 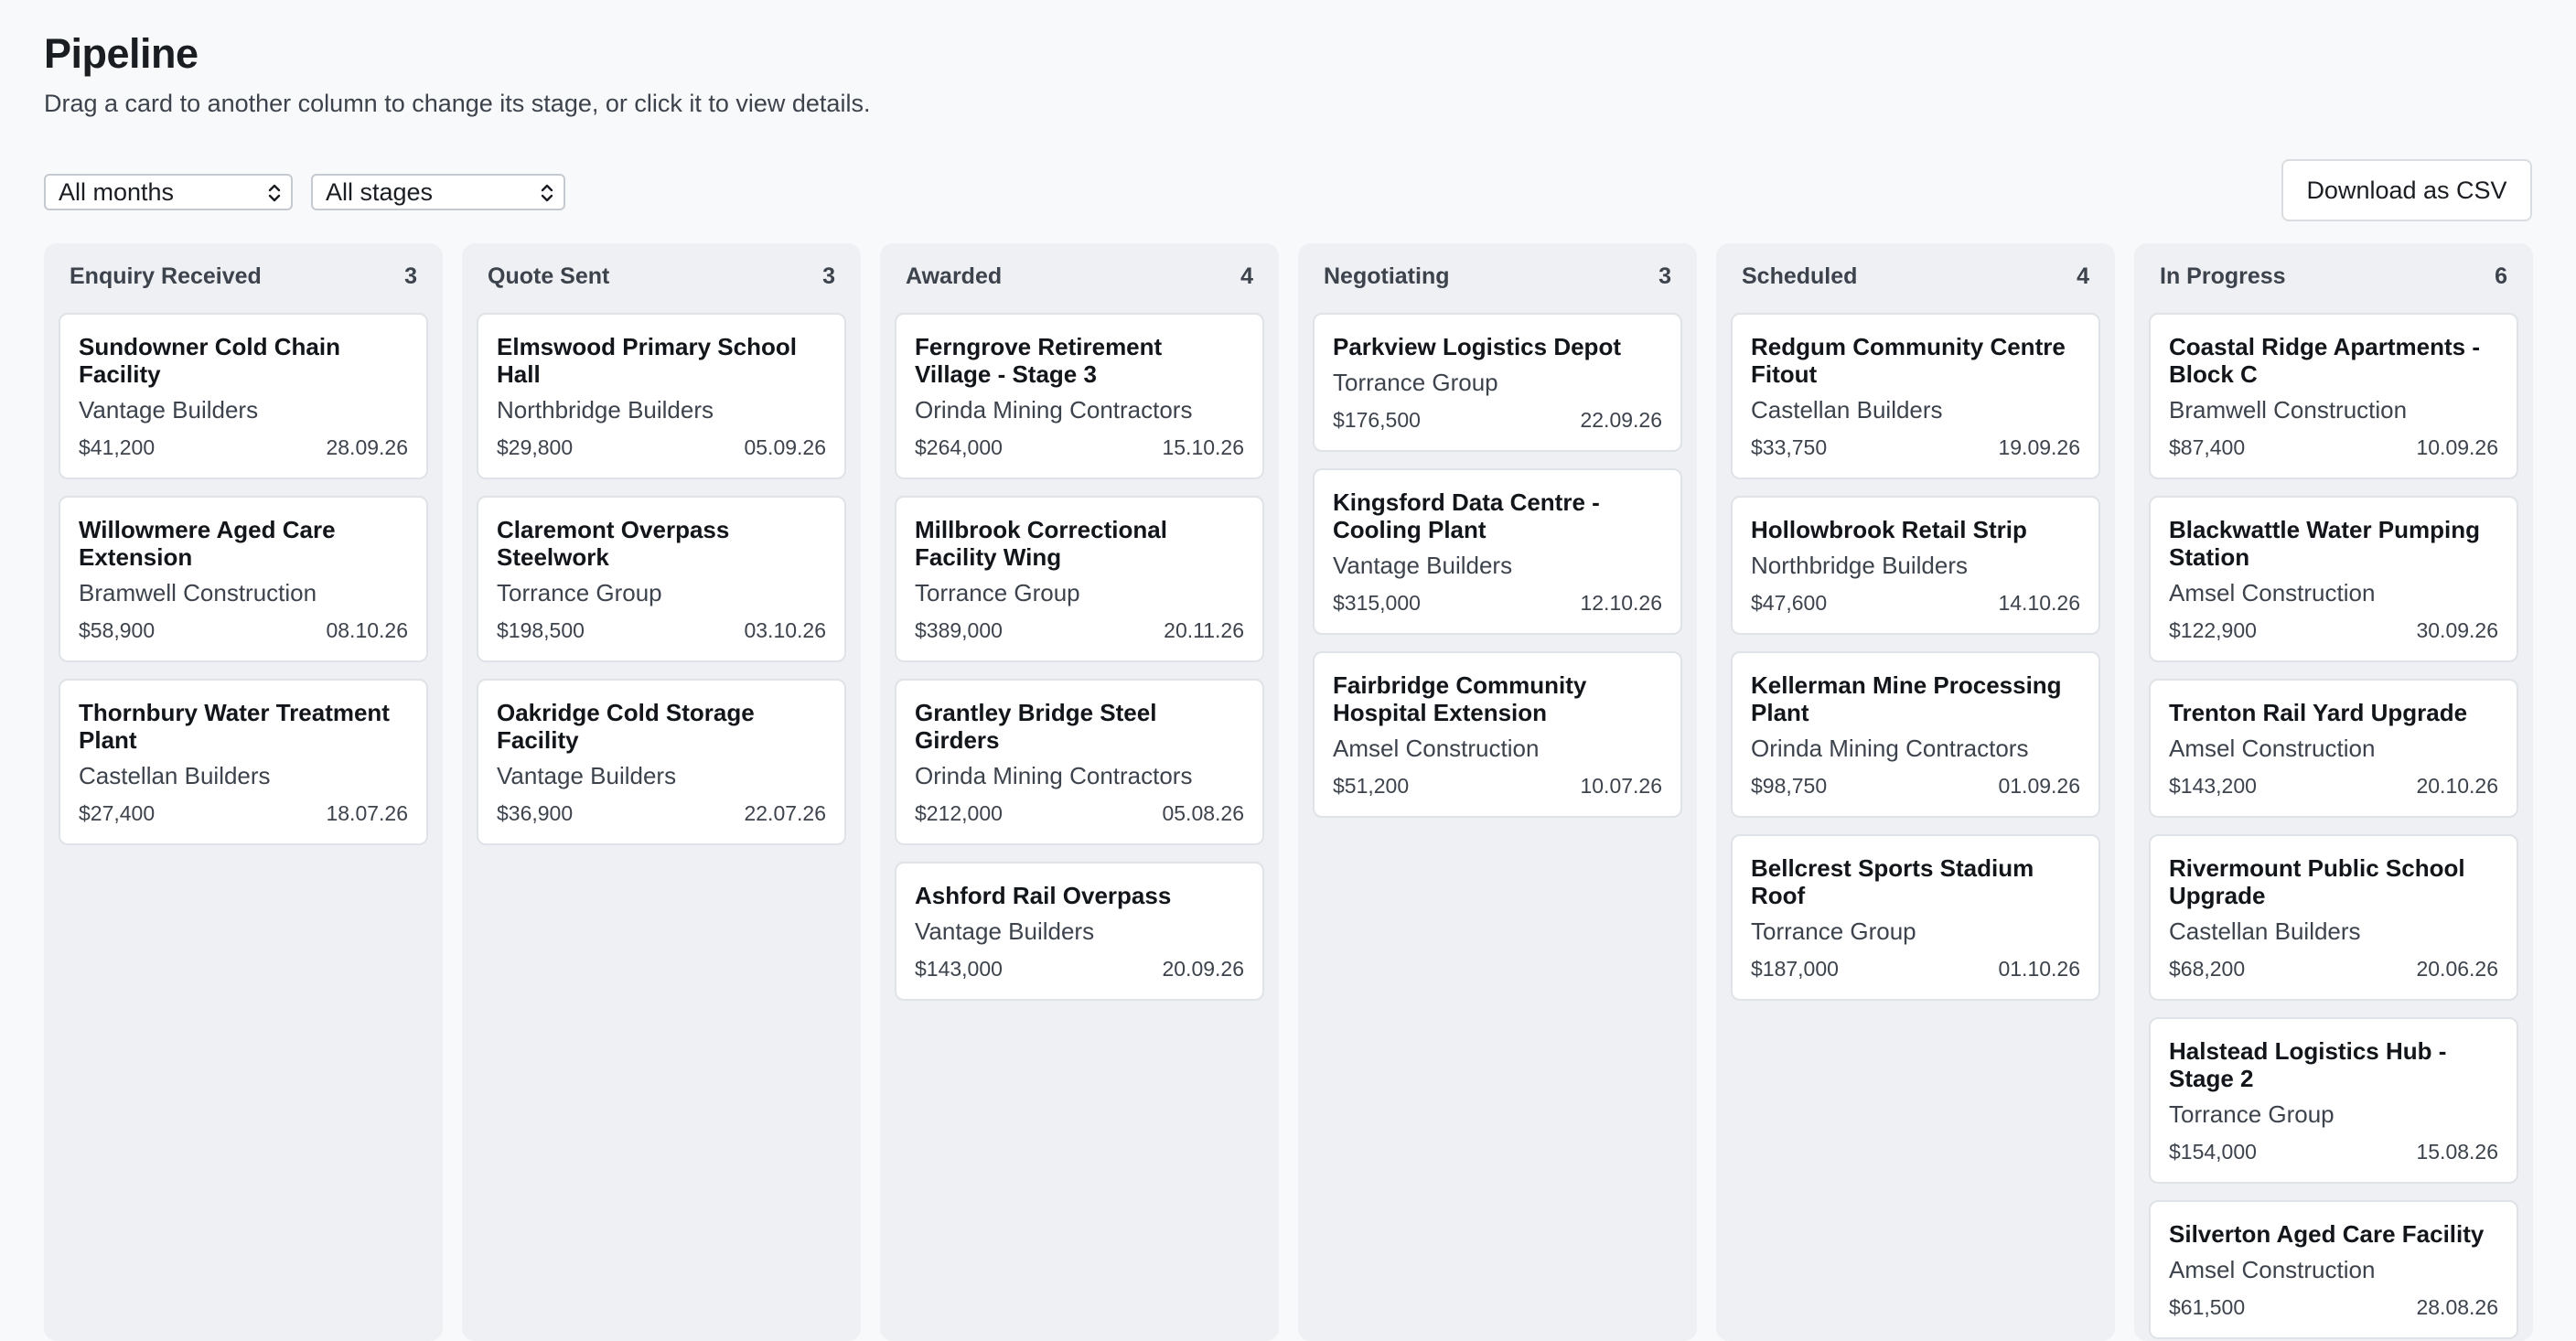 I want to click on job-card-title: Parkview Logistics Depot, so click(x=1477, y=346).